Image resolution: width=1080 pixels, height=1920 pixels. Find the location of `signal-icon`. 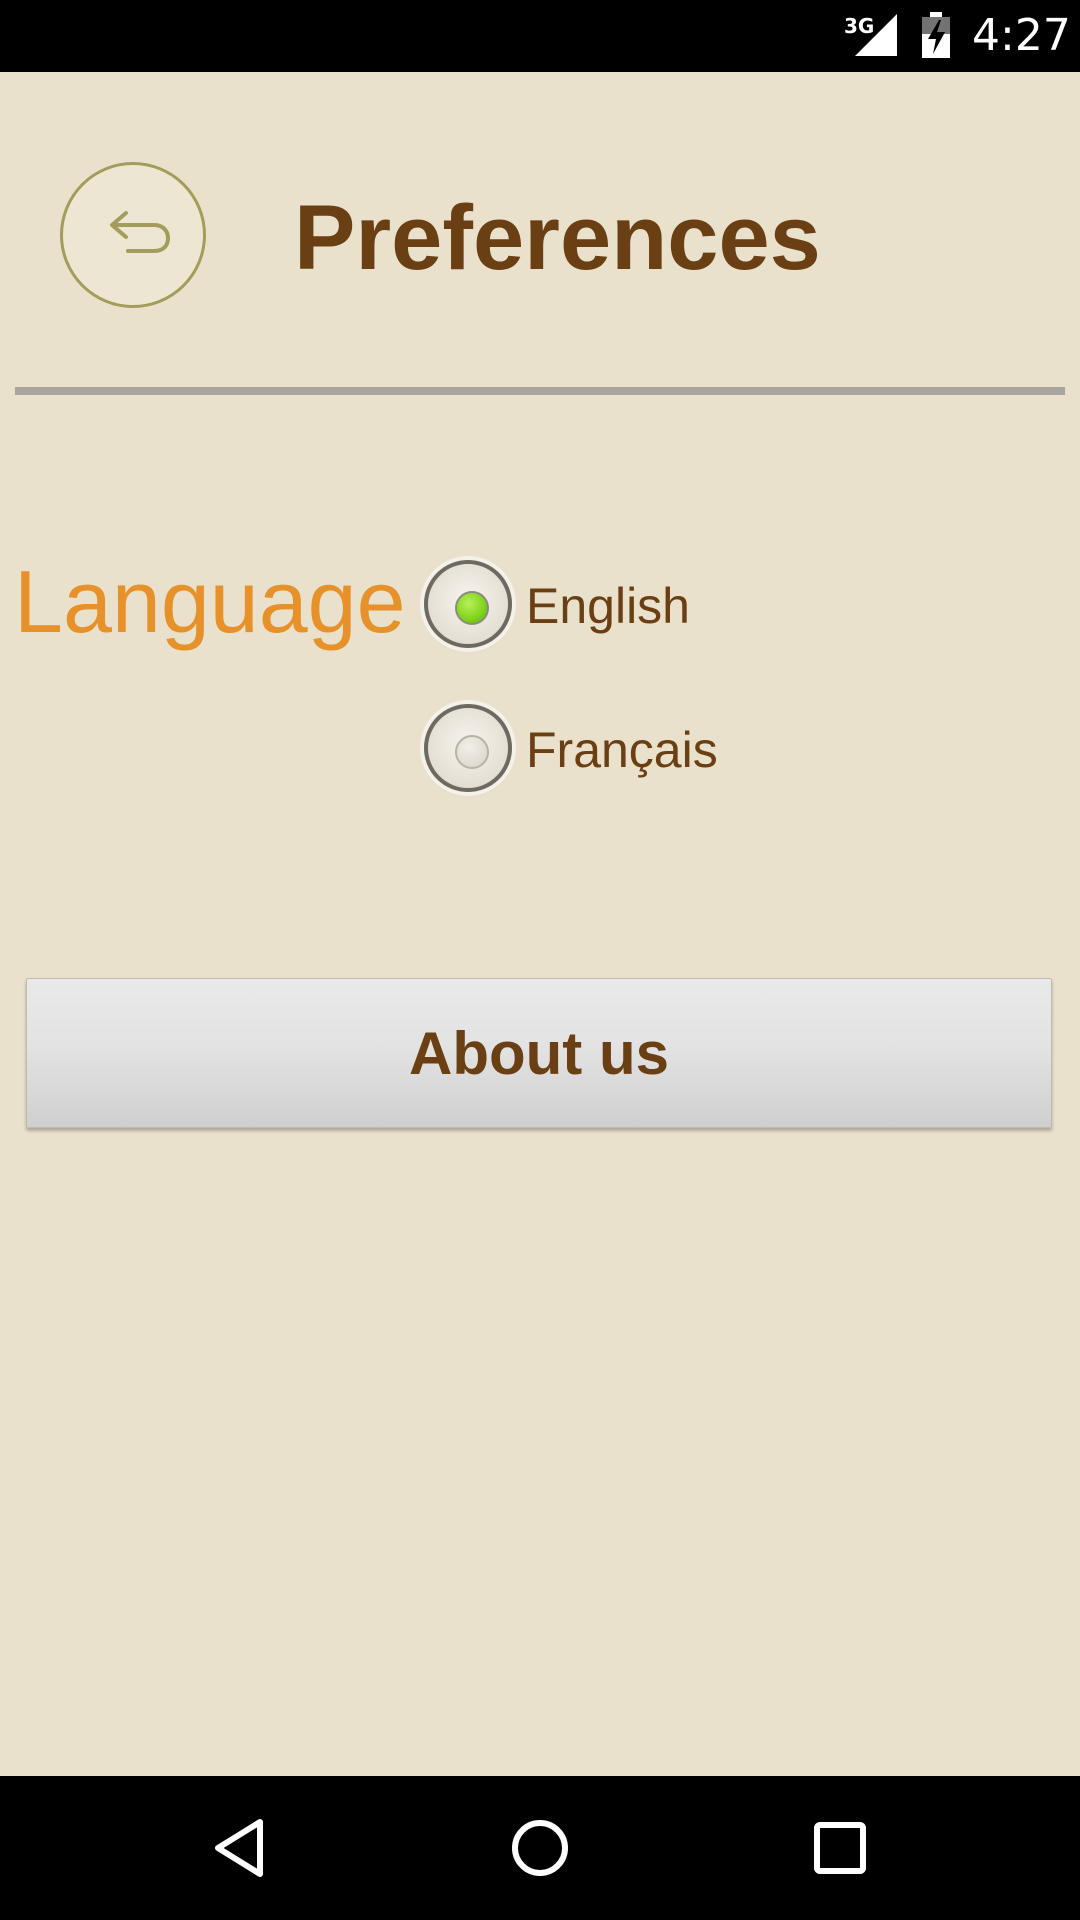

signal-icon is located at coordinates (876, 35).